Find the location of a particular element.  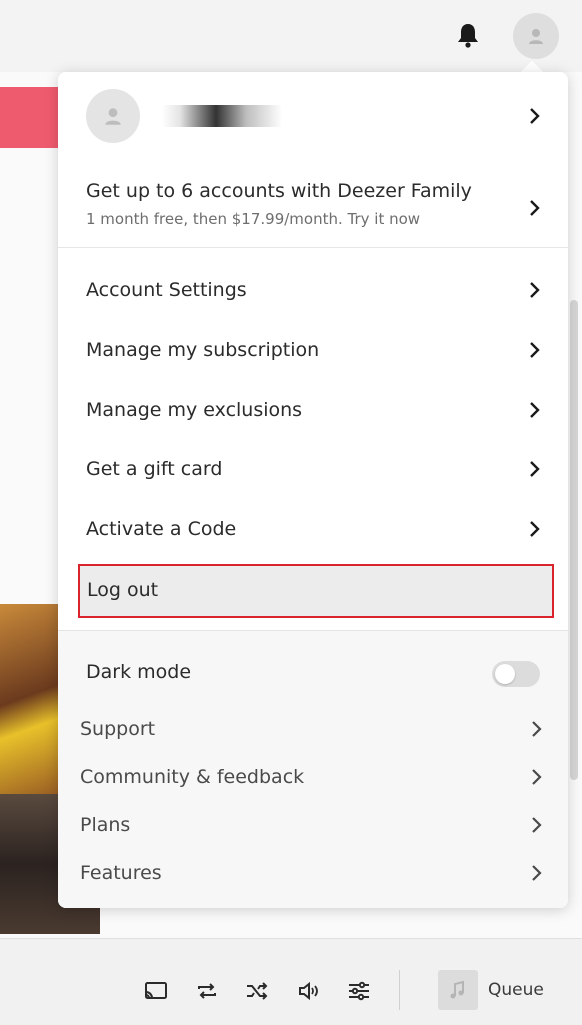

menu-item-label: Activate a Code is located at coordinates (161, 529).